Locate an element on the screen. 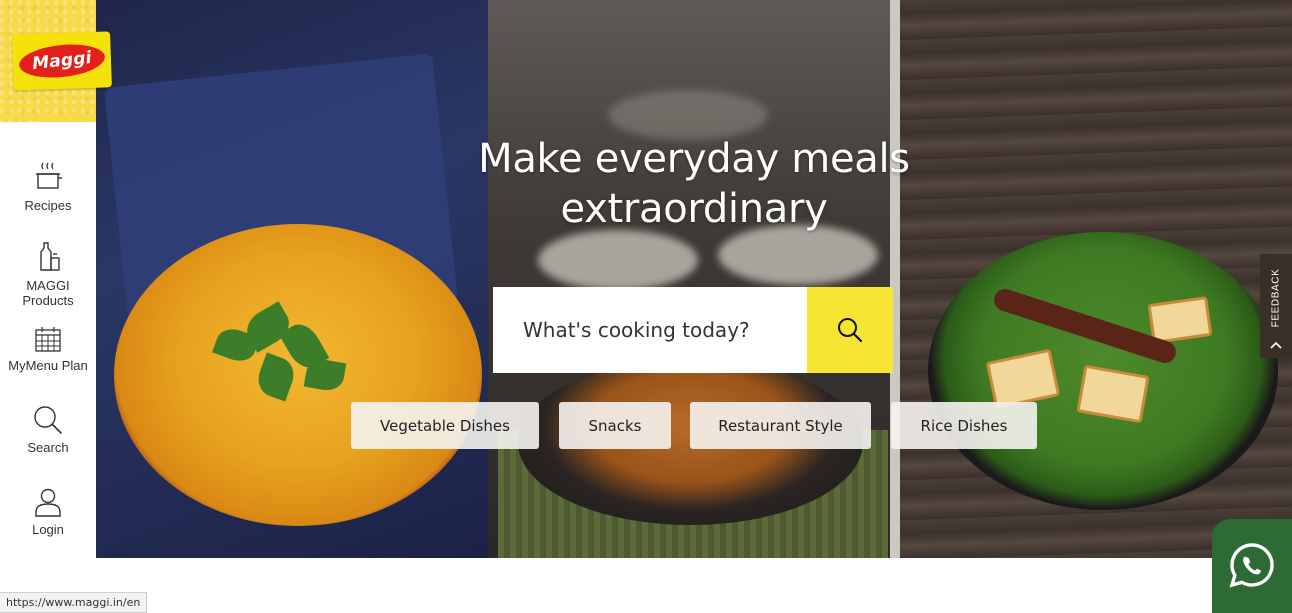 Image resolution: width=1292 pixels, height=613 pixels. calendar-icon is located at coordinates (48, 339).